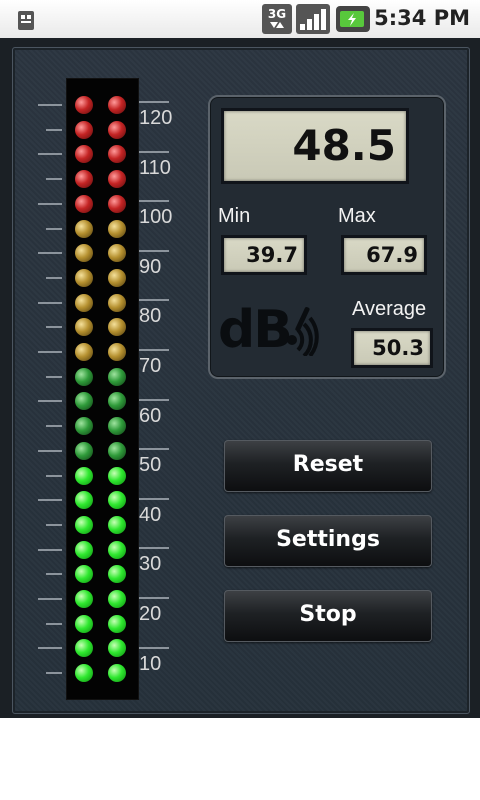 This screenshot has height=800, width=480. I want to click on network-label: 3G, so click(277, 14).